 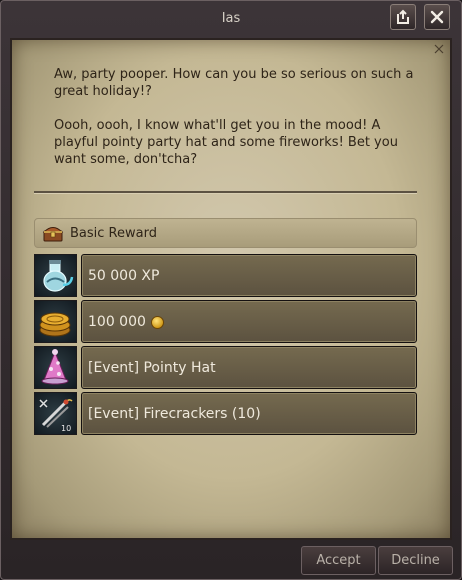 I want to click on xp-potion-icon, so click(x=58, y=276).